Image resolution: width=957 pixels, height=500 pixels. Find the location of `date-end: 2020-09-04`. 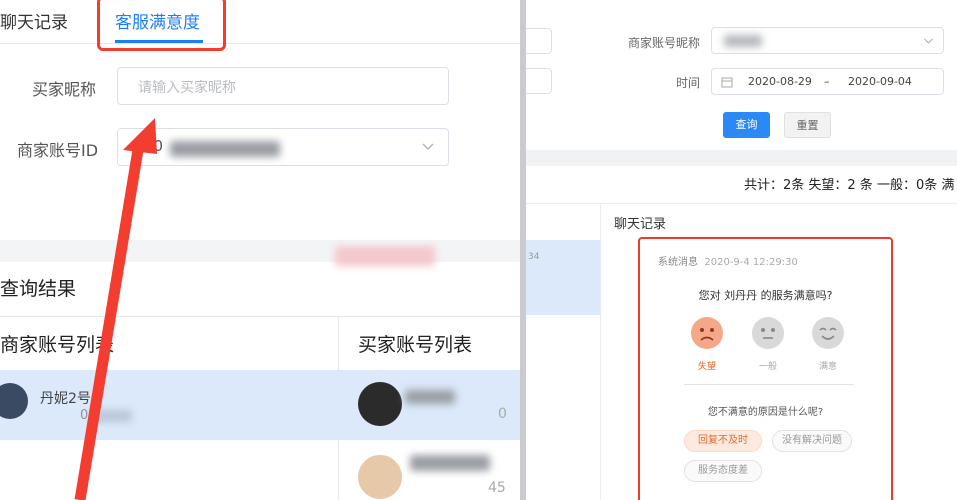

date-end: 2020-09-04 is located at coordinates (880, 81).